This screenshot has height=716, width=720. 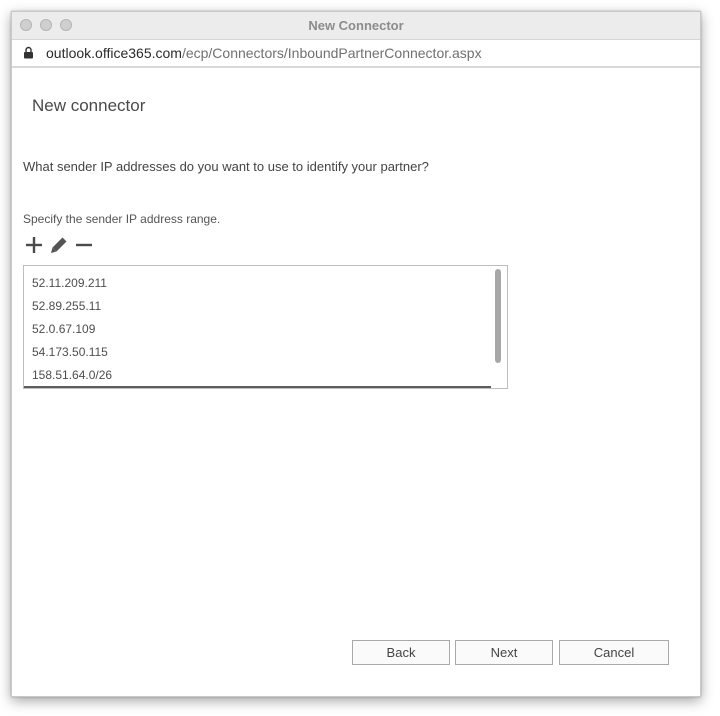 I want to click on plus-icon, so click(x=35, y=245).